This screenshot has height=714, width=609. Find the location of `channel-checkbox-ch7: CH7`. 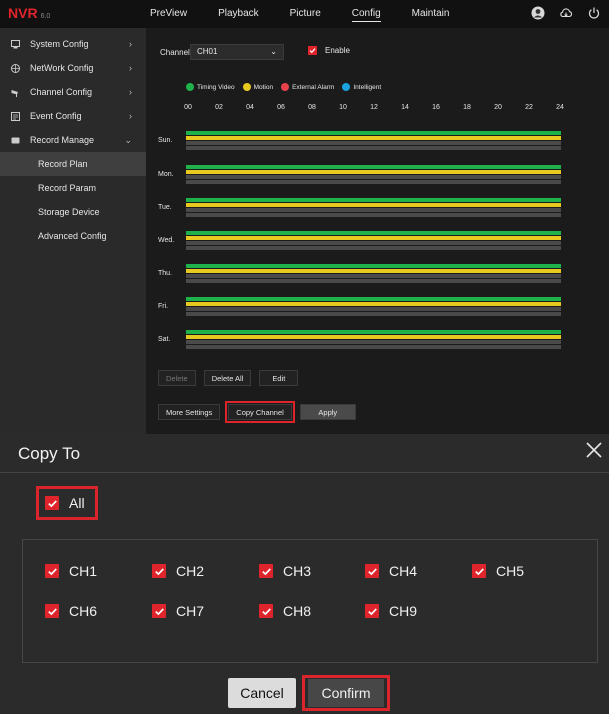

channel-checkbox-ch7: CH7 is located at coordinates (178, 611).